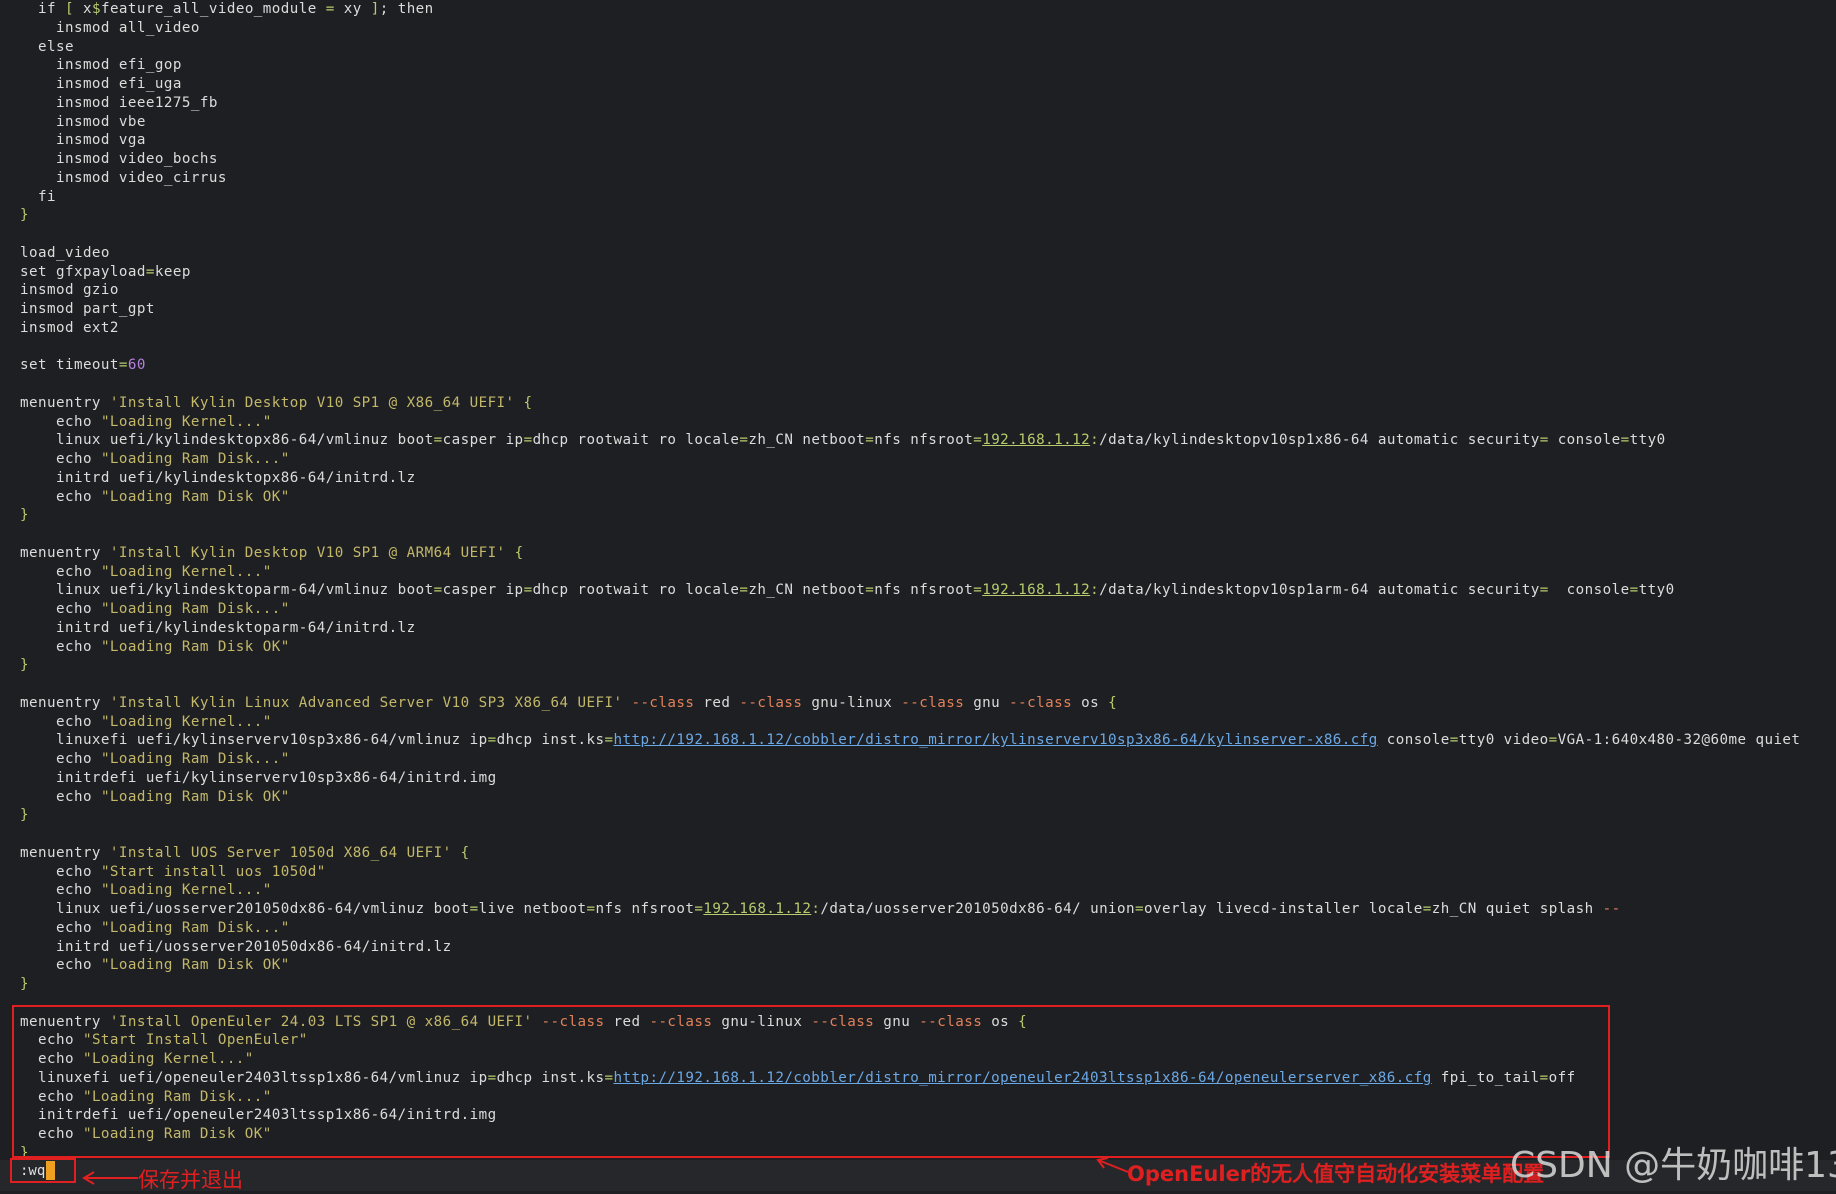 Image resolution: width=1836 pixels, height=1194 pixels. What do you see at coordinates (190, 1180) in the screenshot?
I see `save-and-quit-annotation: 保存并退出` at bounding box center [190, 1180].